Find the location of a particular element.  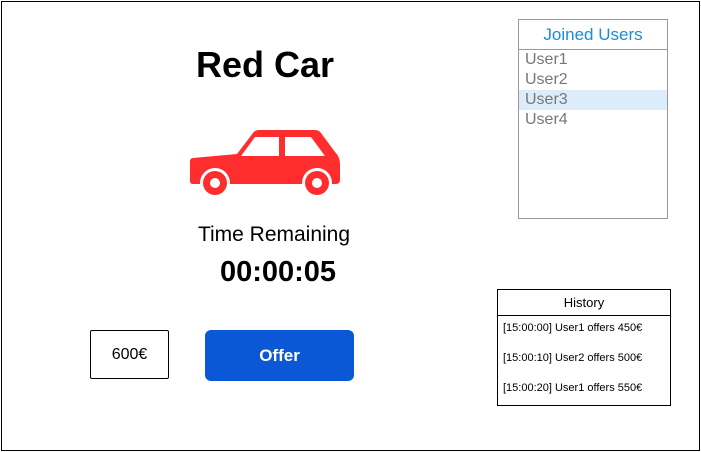

user-list-item-selected: User3 is located at coordinates (593, 100).